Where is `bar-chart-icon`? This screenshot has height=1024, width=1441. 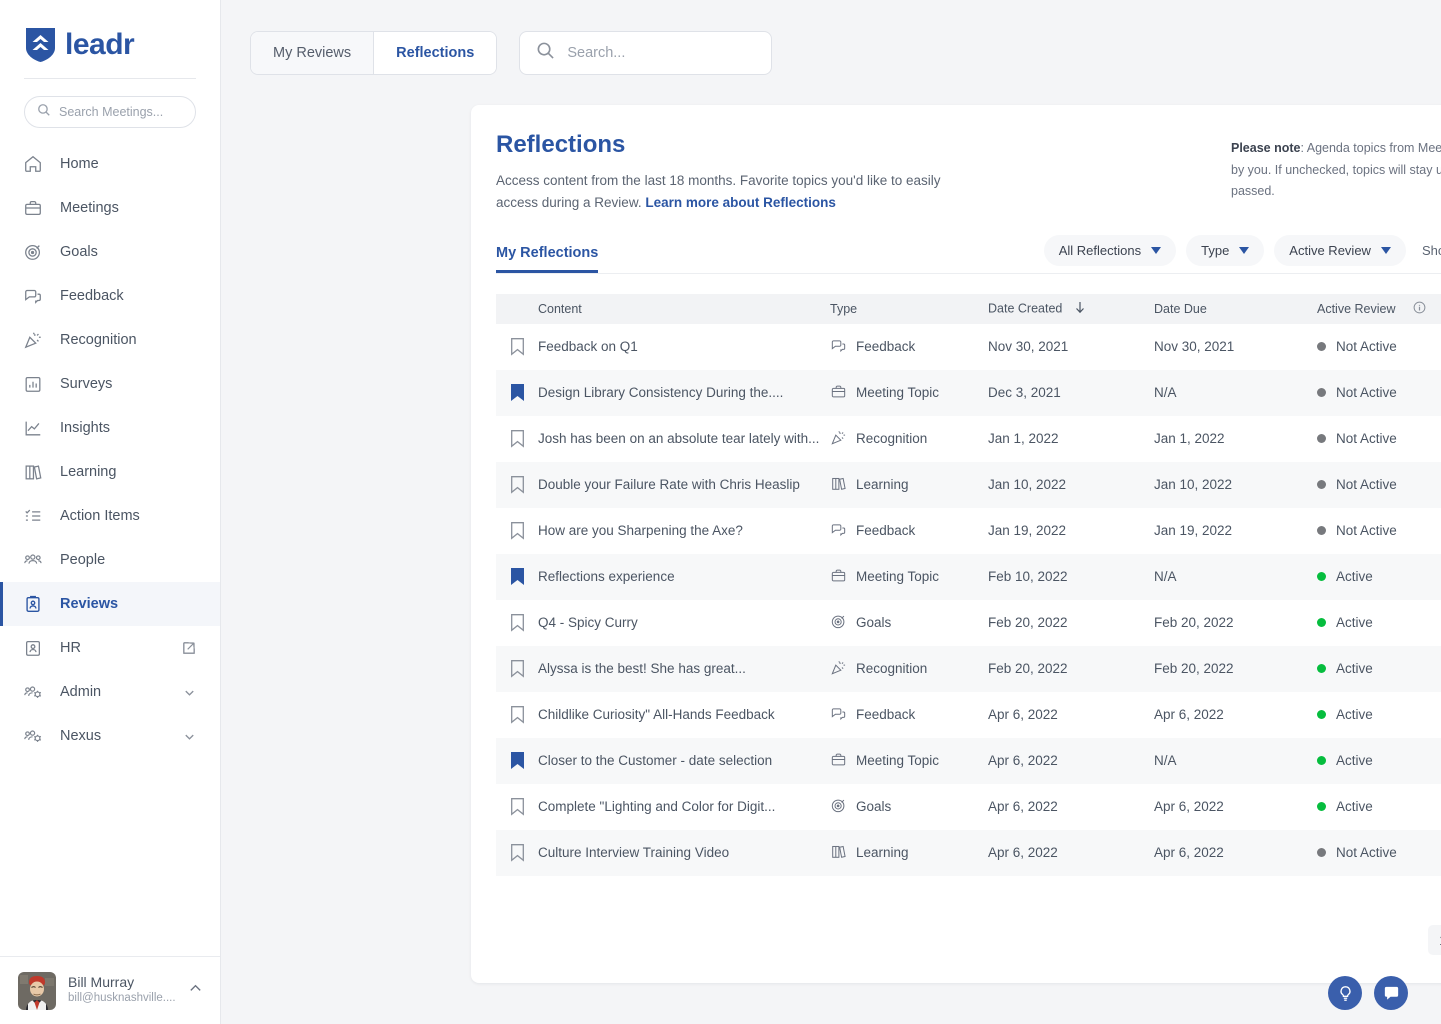 bar-chart-icon is located at coordinates (33, 384).